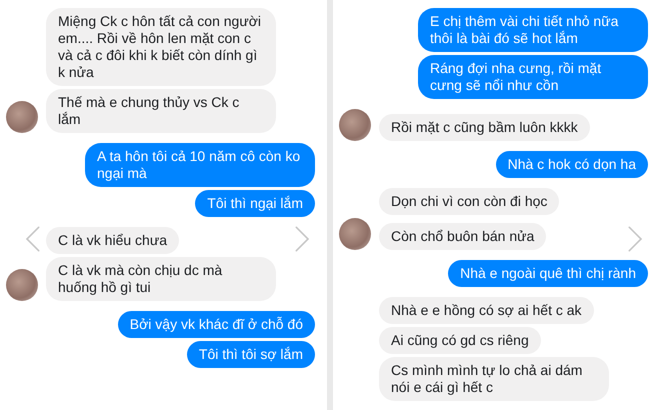 The width and height of the screenshot is (660, 410). I want to click on message-bubble: Nhà c hok có dọn ha, so click(572, 164).